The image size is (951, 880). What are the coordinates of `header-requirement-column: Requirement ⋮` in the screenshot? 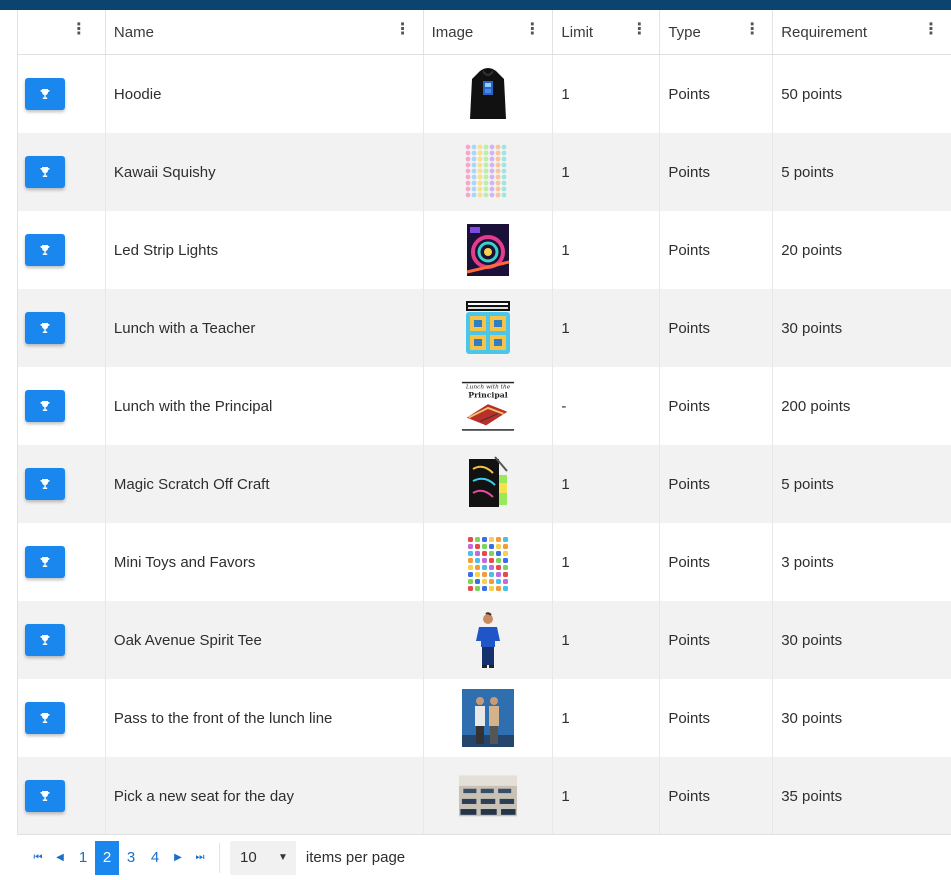 It's located at (862, 32).